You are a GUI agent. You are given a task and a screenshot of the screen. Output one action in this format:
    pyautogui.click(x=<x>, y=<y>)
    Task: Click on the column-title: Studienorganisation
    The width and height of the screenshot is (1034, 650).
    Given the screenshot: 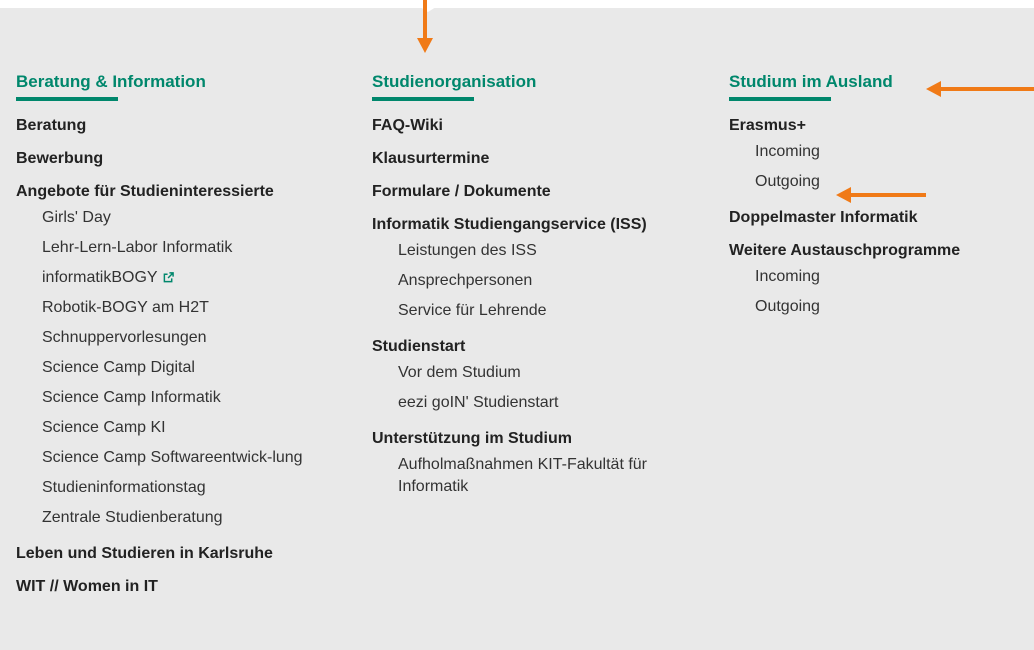 What is the action you would take?
    pyautogui.click(x=454, y=82)
    